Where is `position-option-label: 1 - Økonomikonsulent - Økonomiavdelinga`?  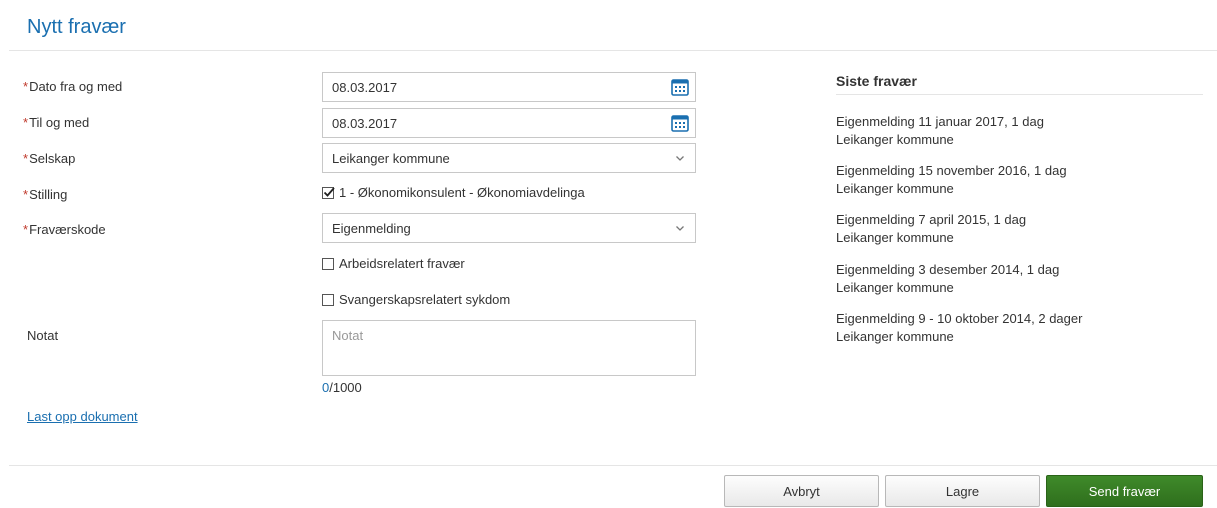 position-option-label: 1 - Økonomikonsulent - Økonomiavdelinga is located at coordinates (462, 192).